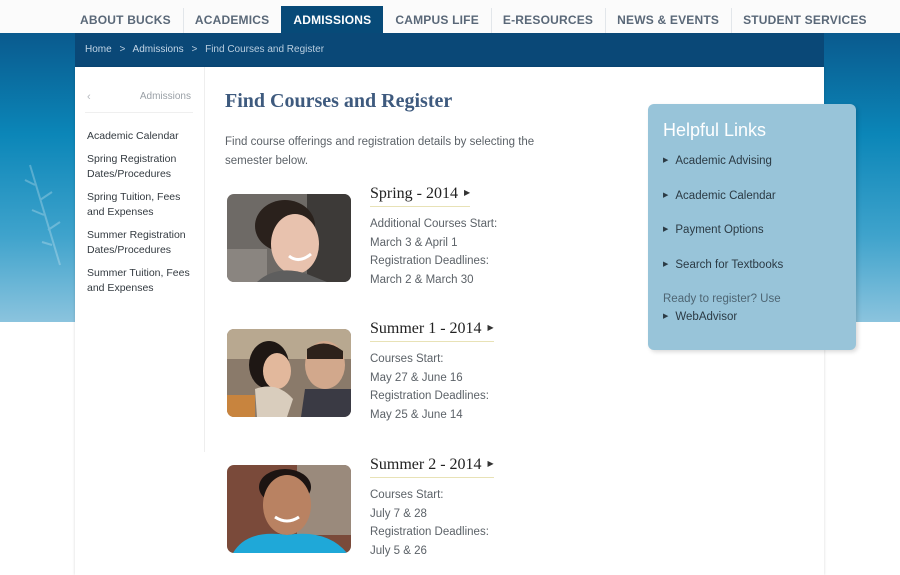 This screenshot has width=900, height=575. Describe the element at coordinates (98, 49) in the screenshot. I see `breadcrumb-home: Home` at that location.